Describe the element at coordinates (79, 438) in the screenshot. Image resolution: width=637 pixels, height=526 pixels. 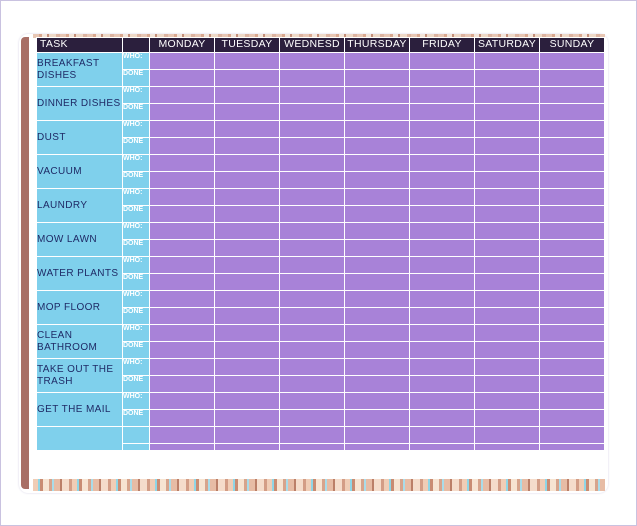
I see `blank-task-cell` at that location.